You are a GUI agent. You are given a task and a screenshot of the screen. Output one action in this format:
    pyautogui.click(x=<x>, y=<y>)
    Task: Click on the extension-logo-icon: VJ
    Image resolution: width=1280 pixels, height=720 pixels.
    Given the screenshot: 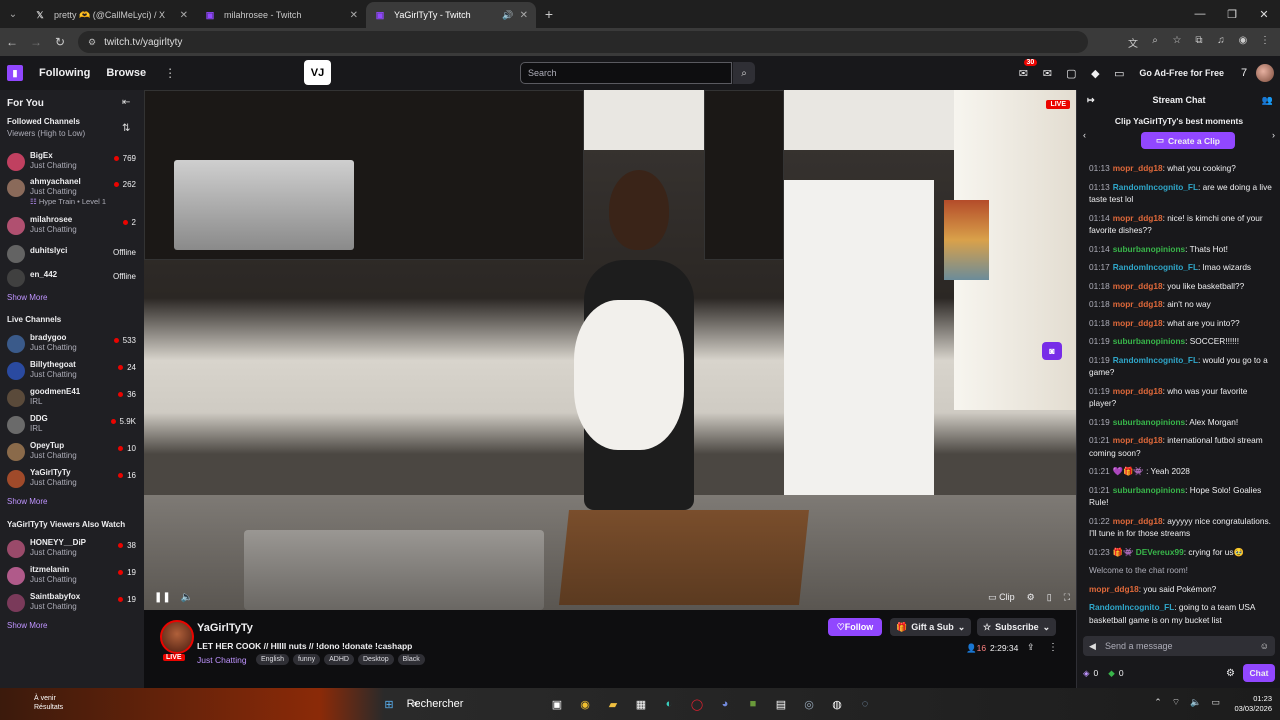 What is the action you would take?
    pyautogui.click(x=317, y=72)
    